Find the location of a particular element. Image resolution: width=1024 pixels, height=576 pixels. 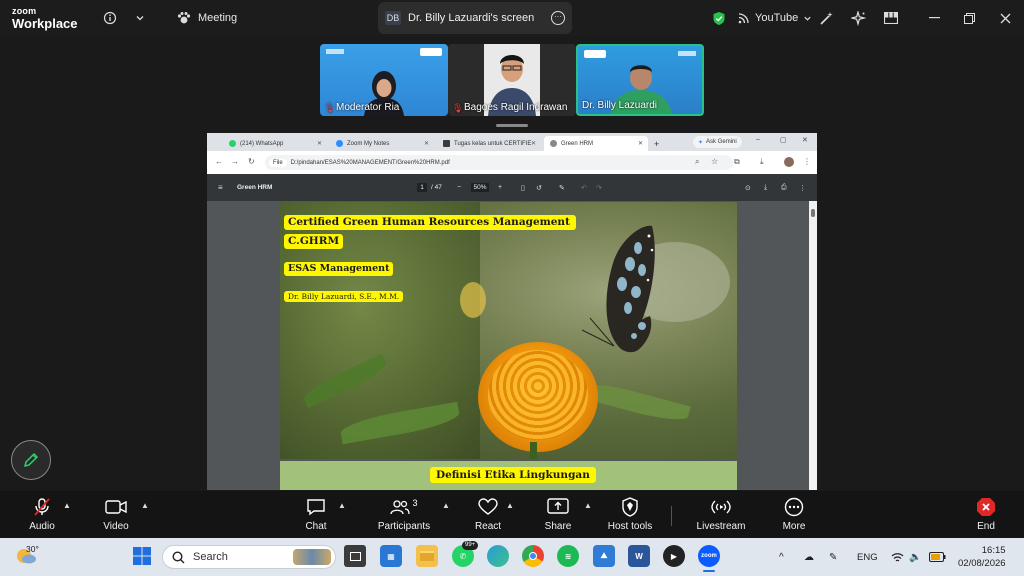

rotate-icon: ↺ is located at coordinates (539, 188).